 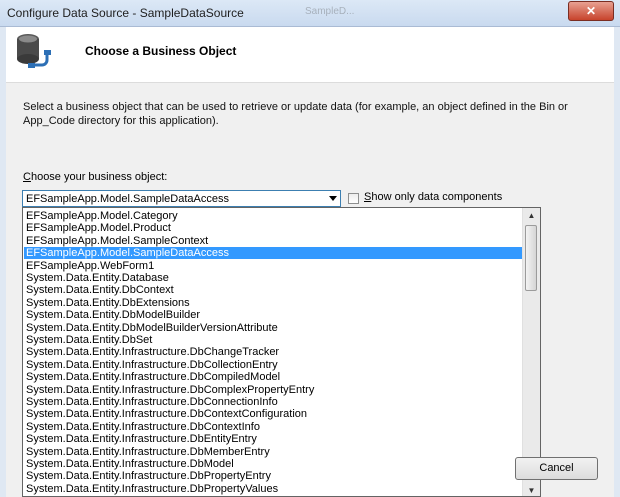 What do you see at coordinates (591, 11) in the screenshot?
I see `close-button: ✕` at bounding box center [591, 11].